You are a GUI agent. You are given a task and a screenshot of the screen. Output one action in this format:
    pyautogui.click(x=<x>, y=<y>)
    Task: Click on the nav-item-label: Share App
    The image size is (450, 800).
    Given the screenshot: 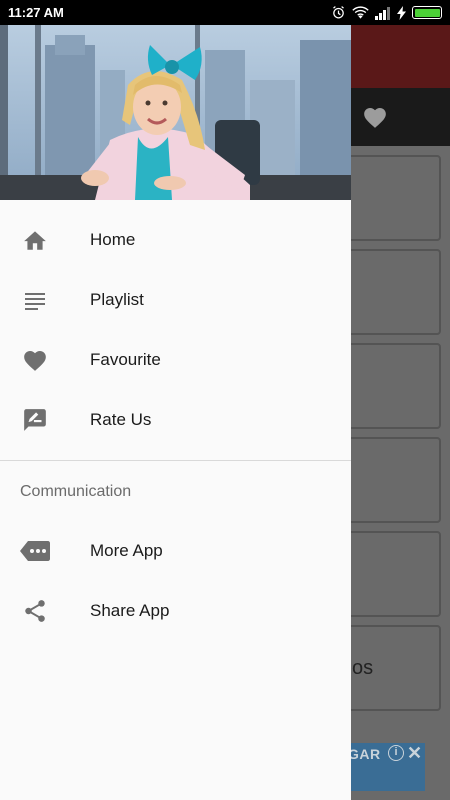 What is the action you would take?
    pyautogui.click(x=130, y=610)
    